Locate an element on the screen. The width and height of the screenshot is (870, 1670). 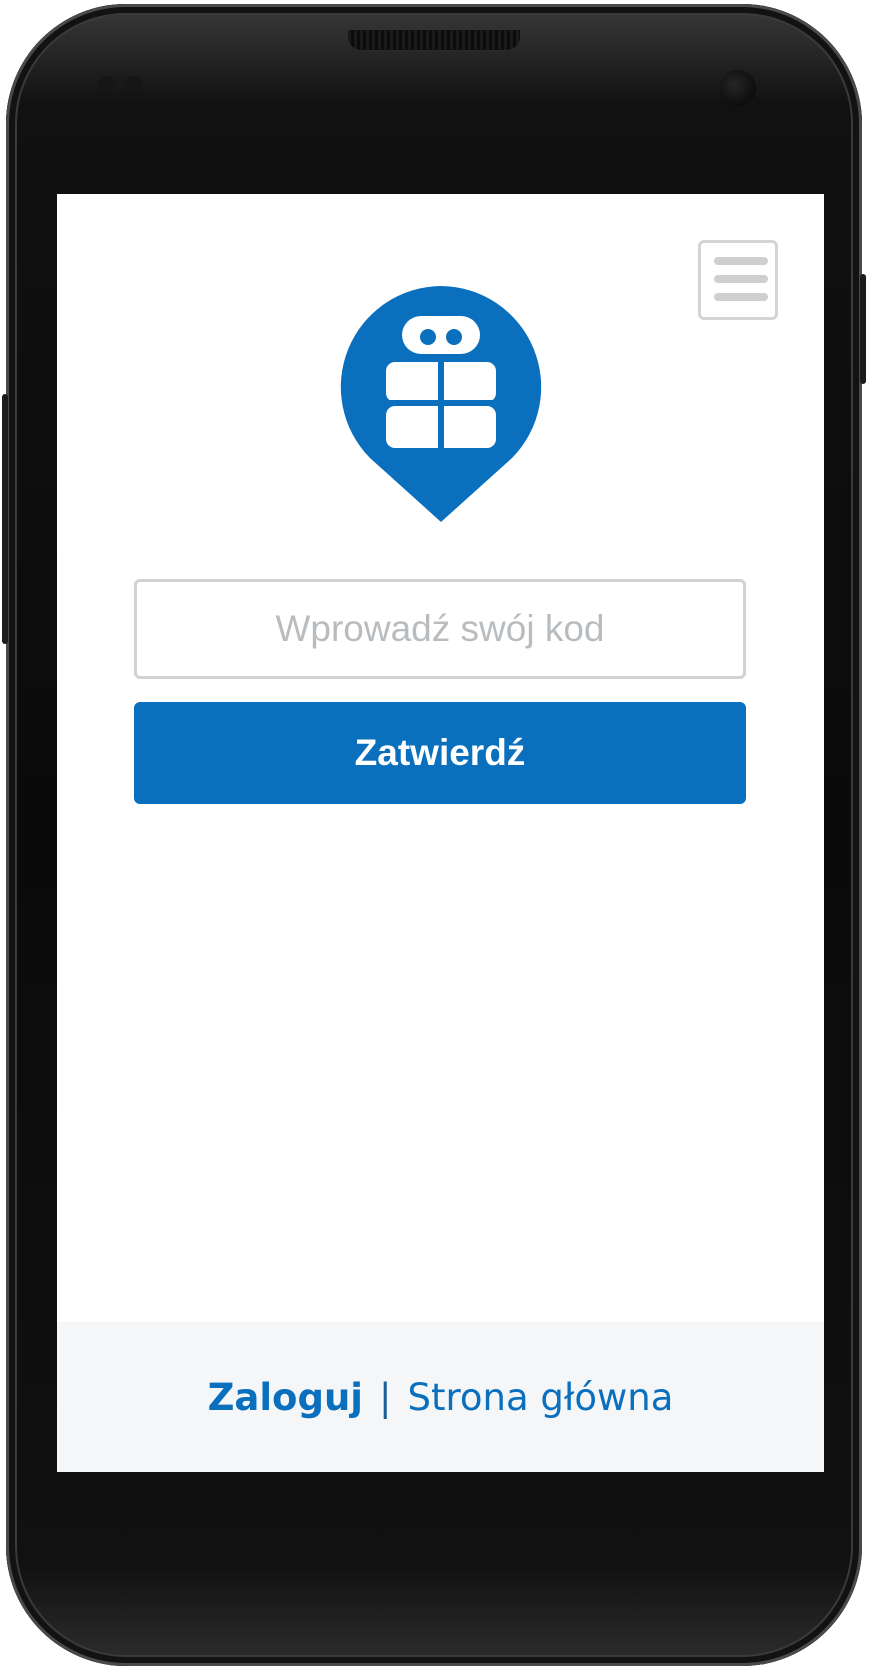
light-sensor is located at coordinates (133, 85).